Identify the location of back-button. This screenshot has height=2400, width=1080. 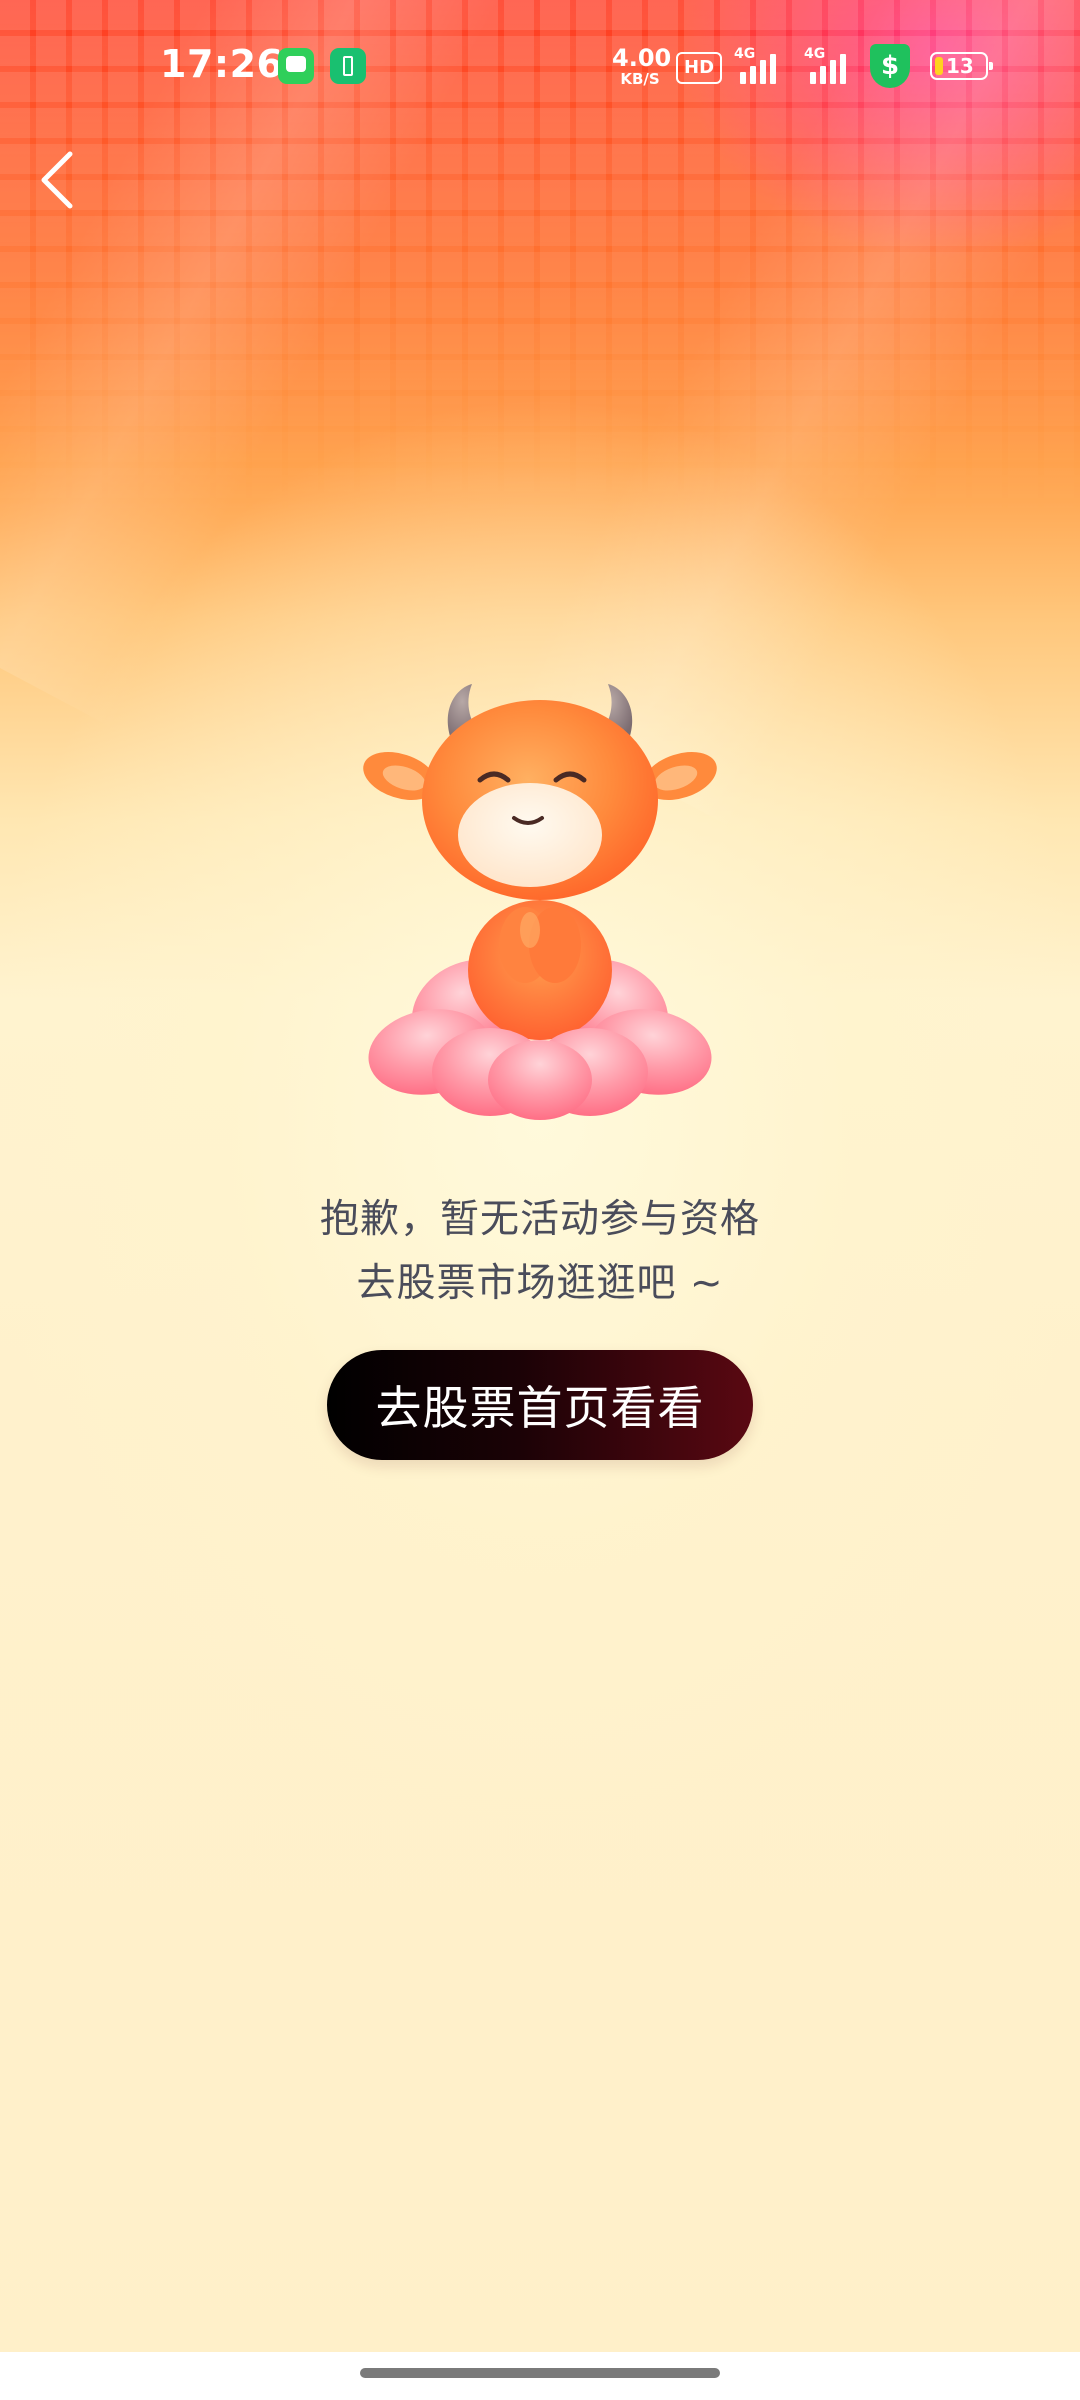
(60, 180).